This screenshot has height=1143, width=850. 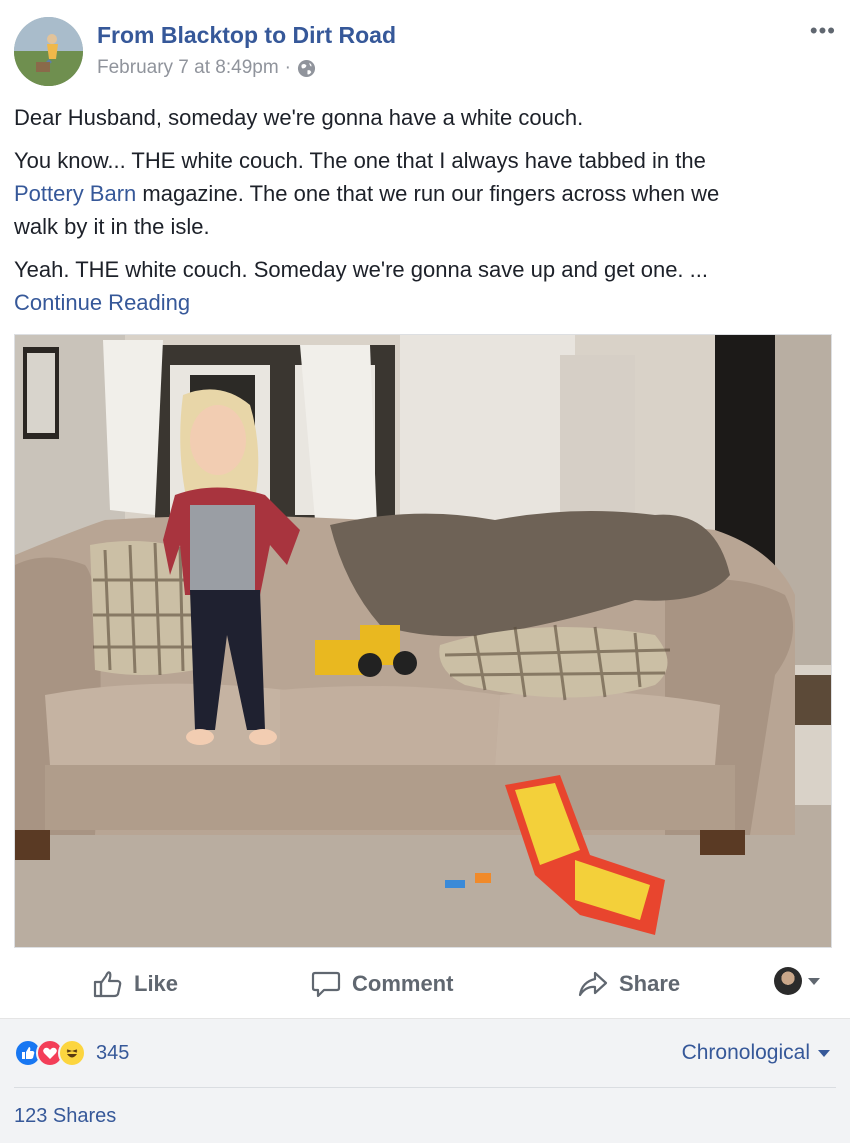 I want to click on continue-reading-link: Continue Reading, so click(x=102, y=302).